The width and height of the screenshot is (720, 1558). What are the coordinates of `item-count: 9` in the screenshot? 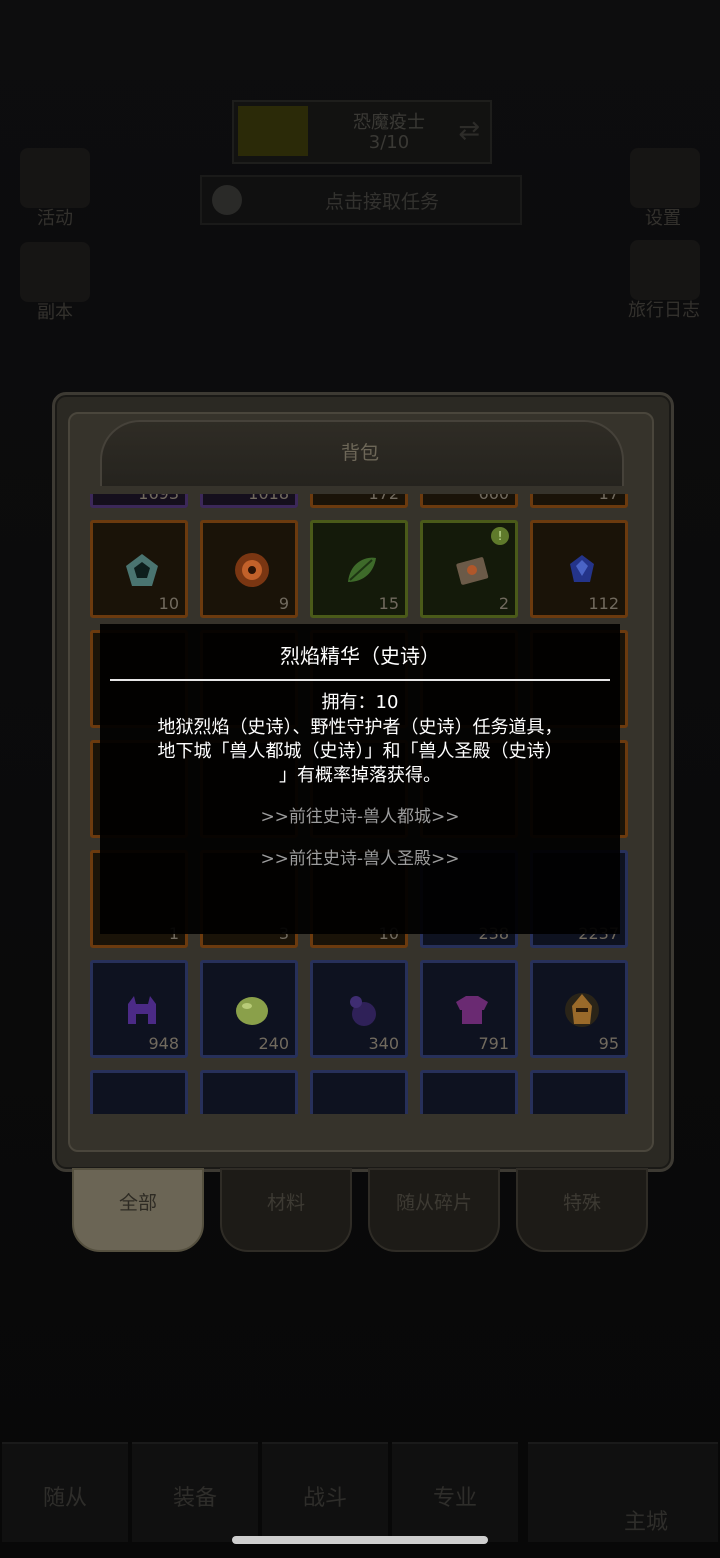 It's located at (283, 603).